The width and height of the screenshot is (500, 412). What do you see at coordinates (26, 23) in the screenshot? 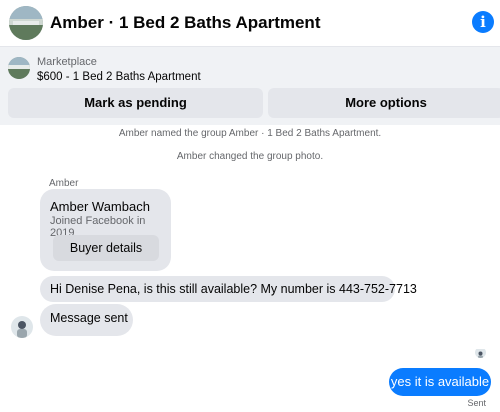
I see `group-avatar` at bounding box center [26, 23].